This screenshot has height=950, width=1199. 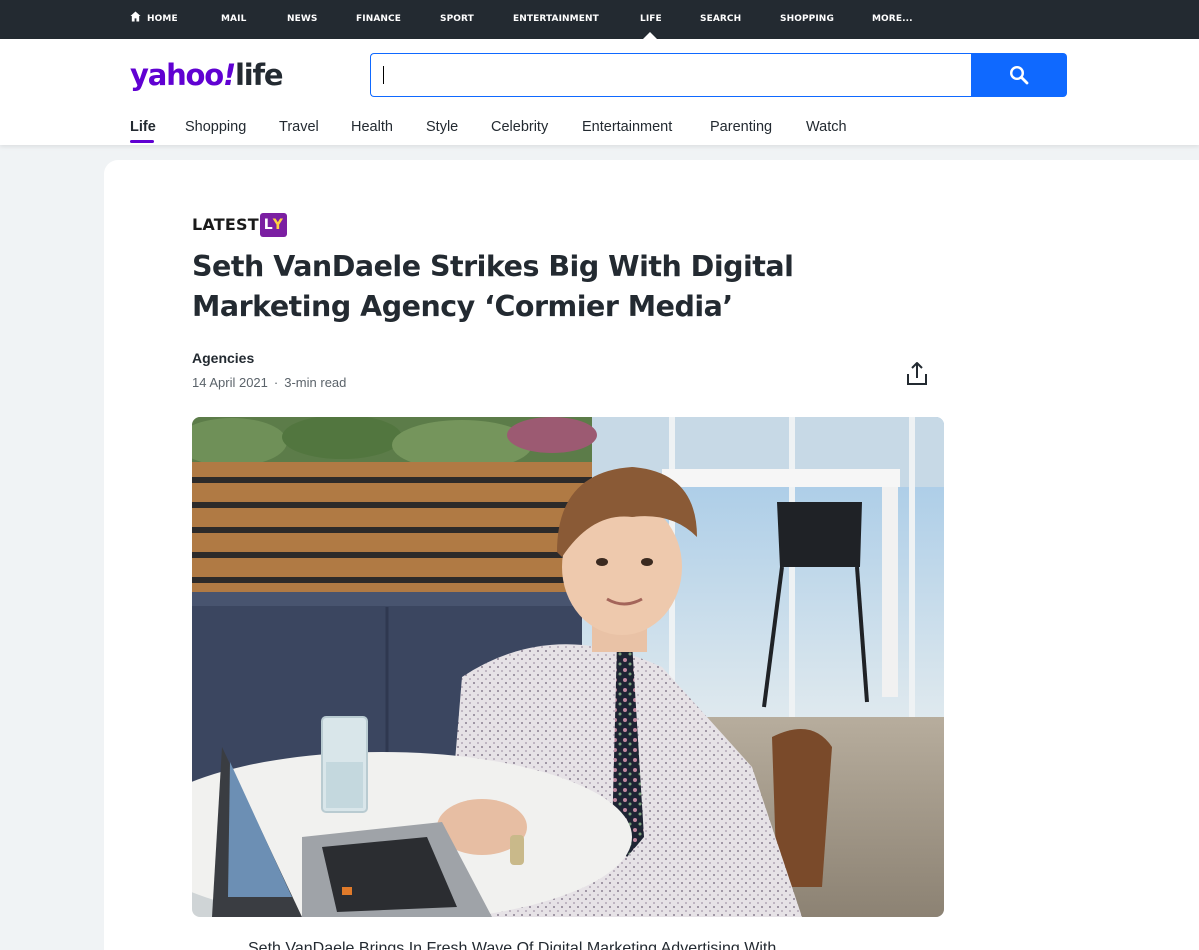 What do you see at coordinates (177, 75) in the screenshot?
I see `logo-yahoo-text: yahoo` at bounding box center [177, 75].